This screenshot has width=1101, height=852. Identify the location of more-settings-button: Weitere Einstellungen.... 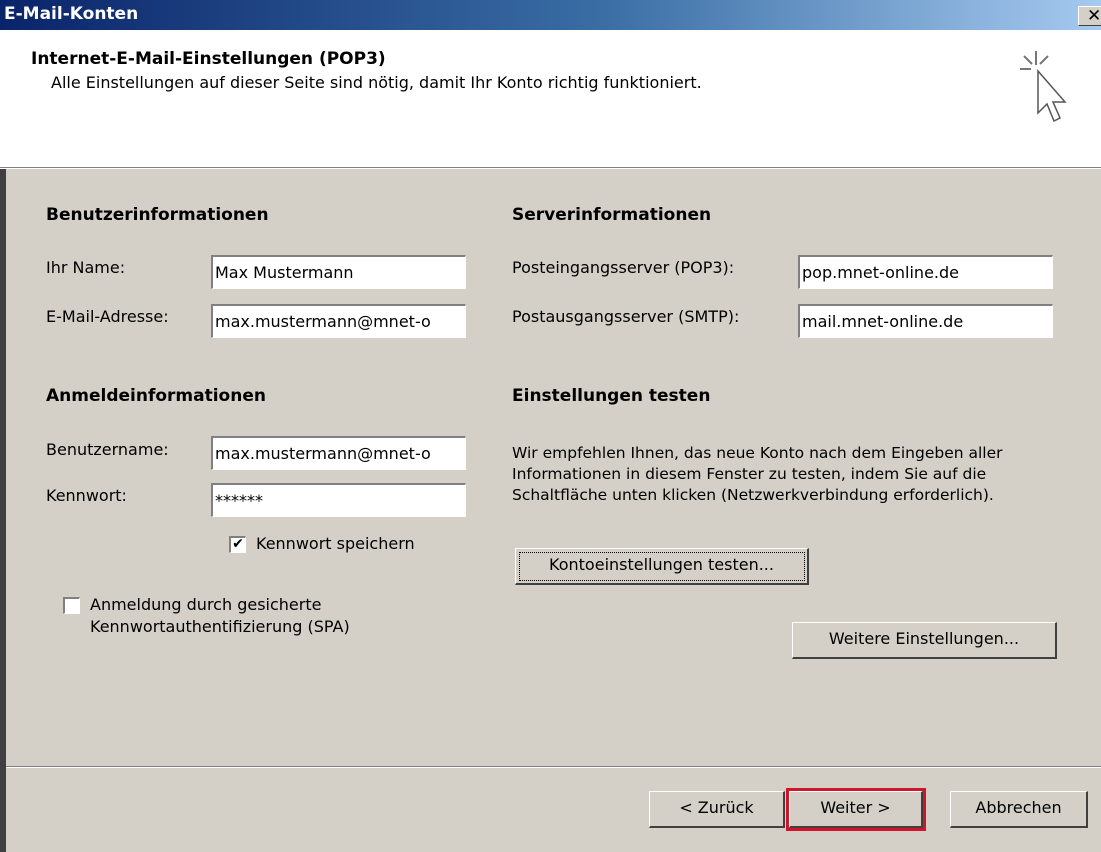
(924, 640).